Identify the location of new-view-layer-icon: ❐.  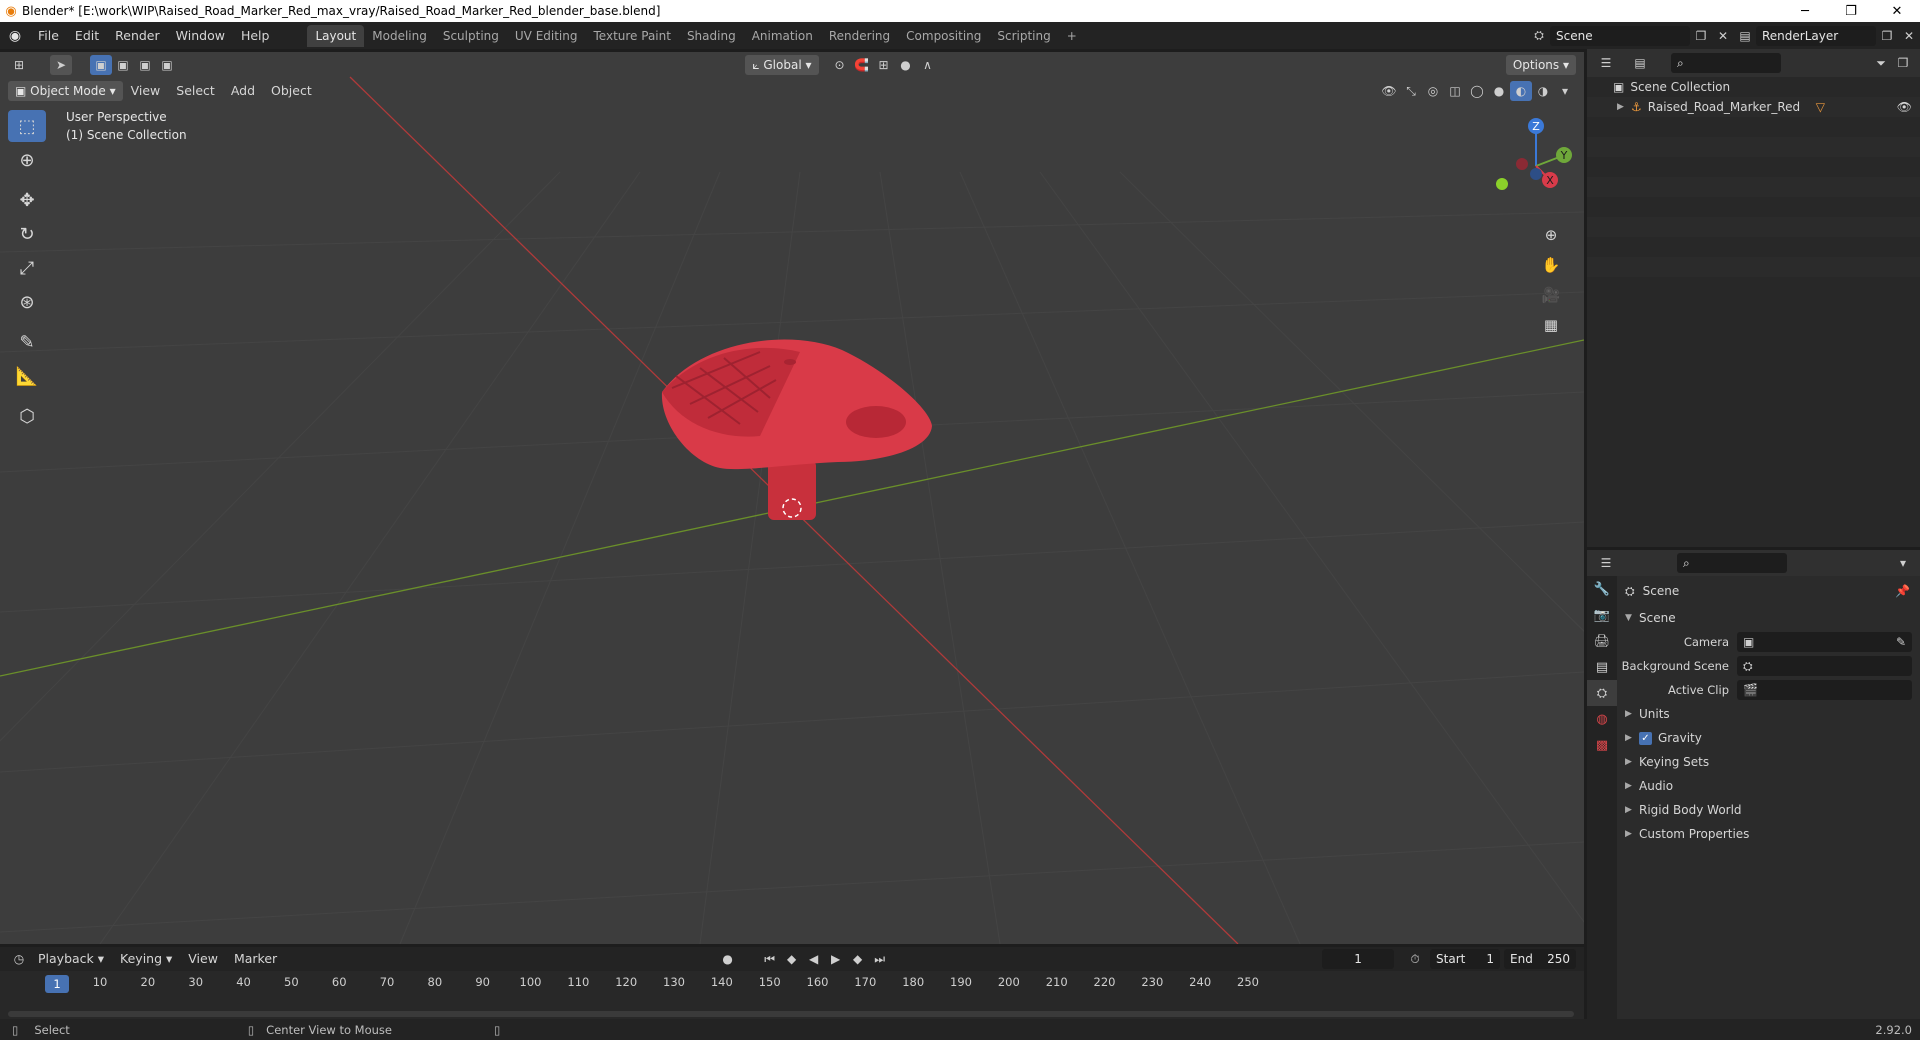
(1887, 36).